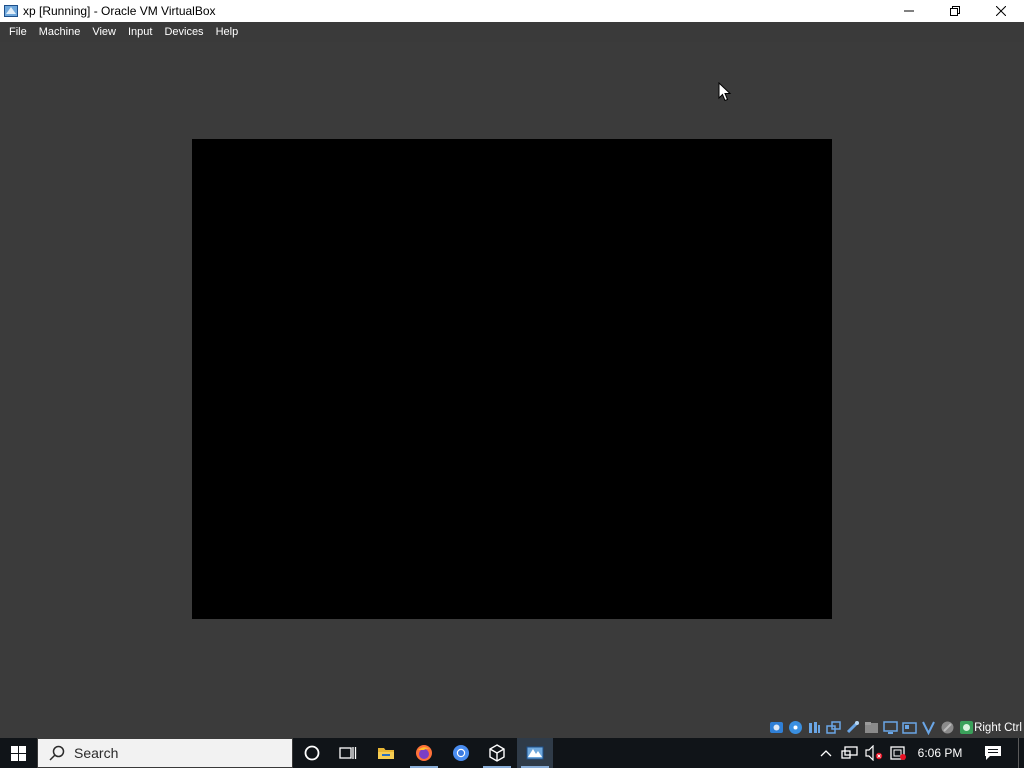 Image resolution: width=1024 pixels, height=768 pixels. Describe the element at coordinates (119, 11) in the screenshot. I see `window-title: xp [Running] - Oracle VM VirtualBox` at that location.